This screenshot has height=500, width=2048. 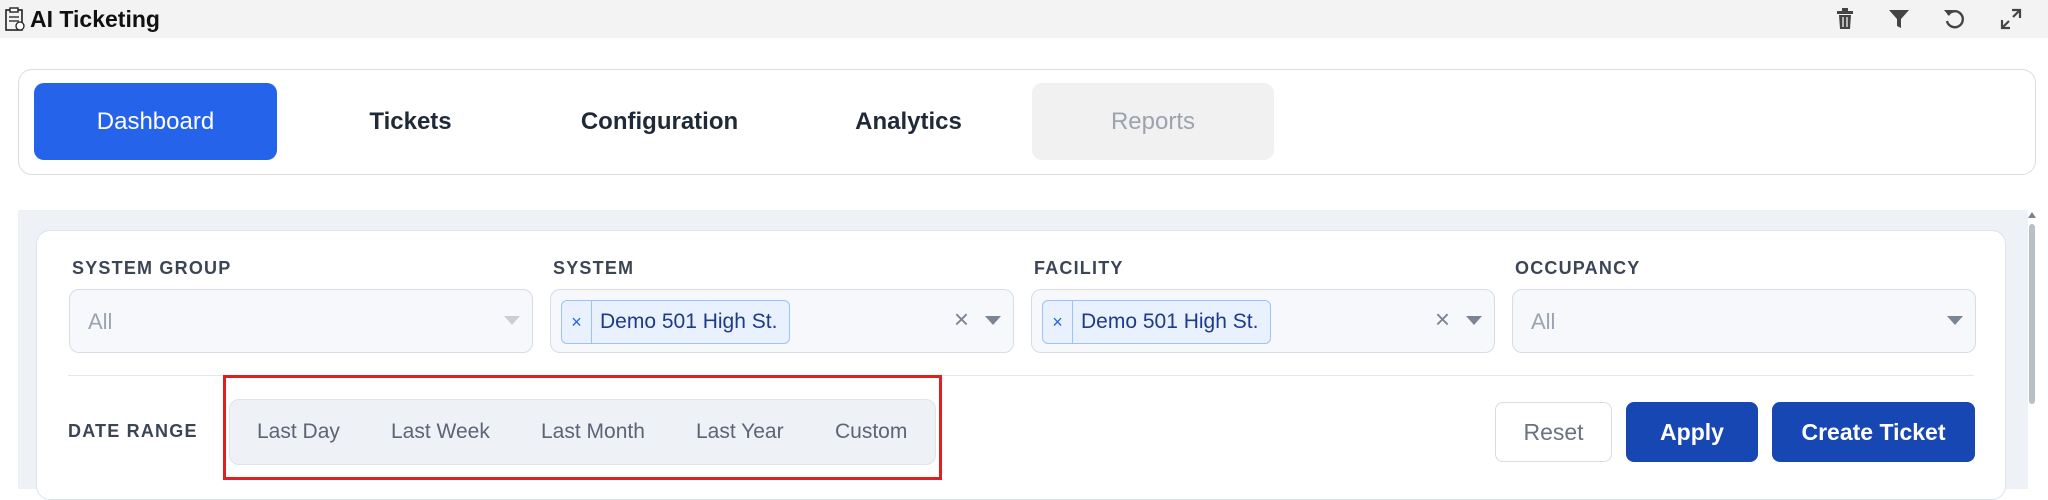 I want to click on tab-configuration: Configuration, so click(x=659, y=121).